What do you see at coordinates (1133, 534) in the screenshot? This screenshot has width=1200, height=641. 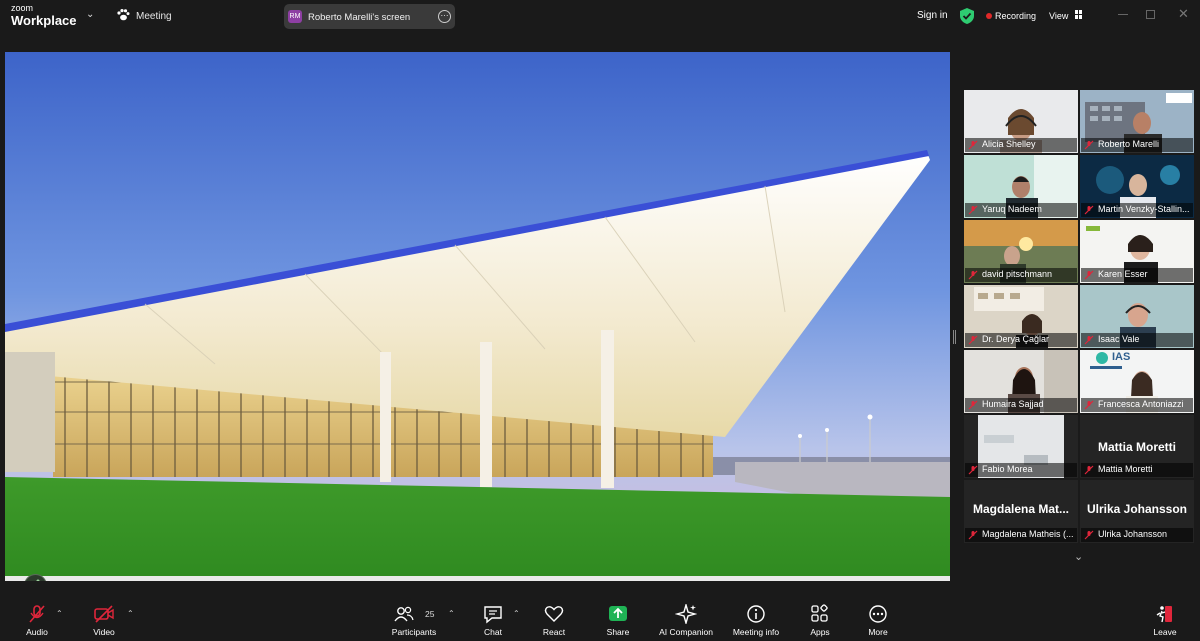 I see `participant-name: Ulrika Johansson` at bounding box center [1133, 534].